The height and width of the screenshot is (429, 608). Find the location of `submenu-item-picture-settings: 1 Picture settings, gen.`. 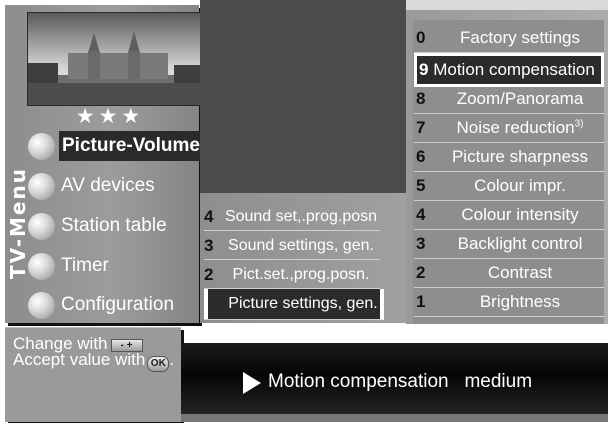

submenu-item-picture-settings: 1 Picture settings, gen. is located at coordinates (294, 304).